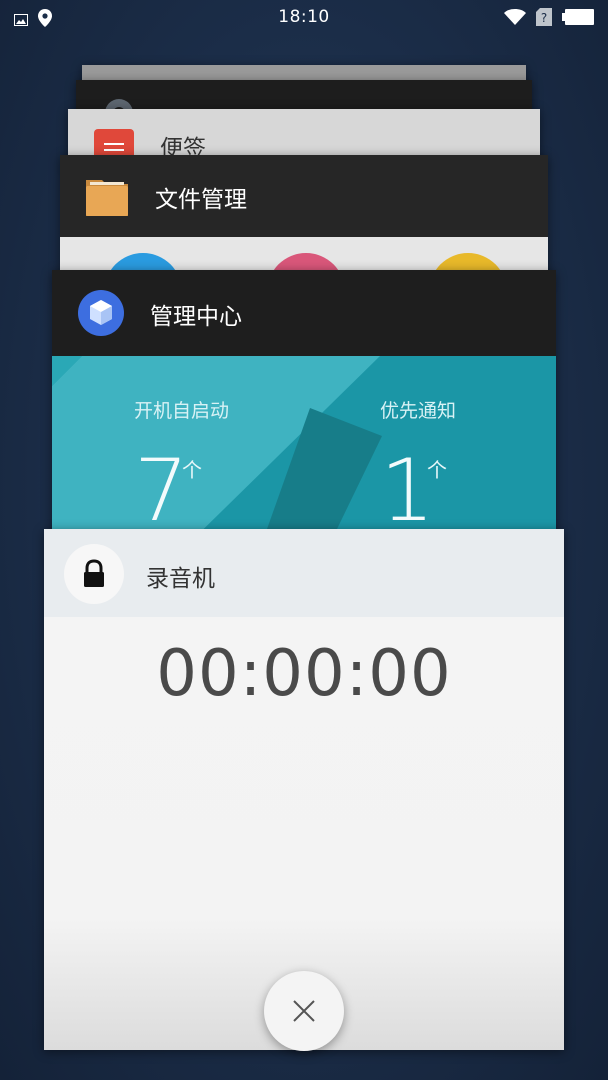  Describe the element at coordinates (180, 579) in the screenshot. I see `app-title-recorder: 录音机` at that location.